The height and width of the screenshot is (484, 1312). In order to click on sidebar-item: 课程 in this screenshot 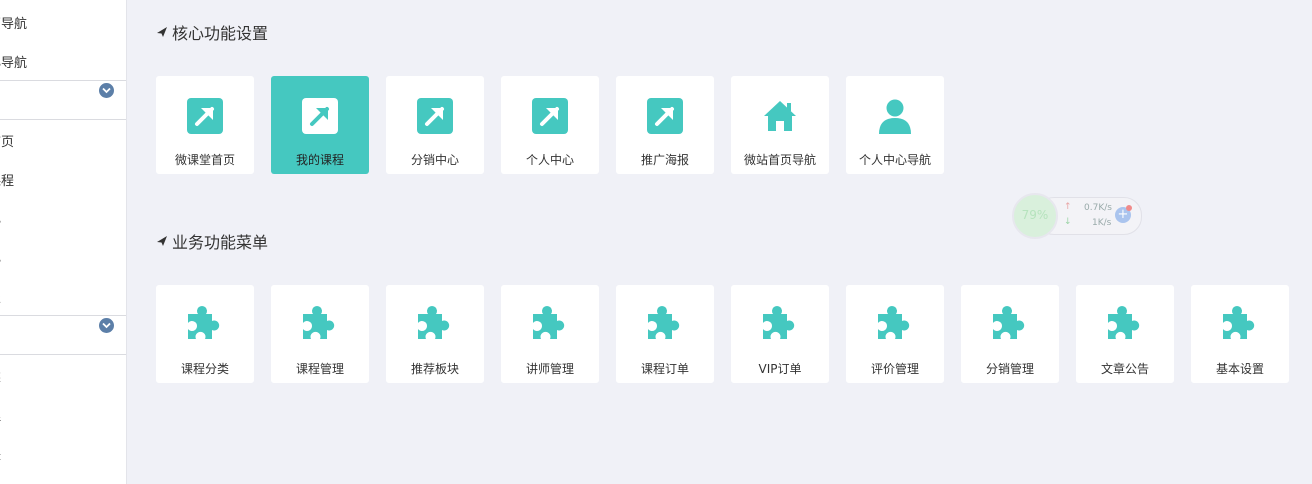, I will do `click(7, 179)`.